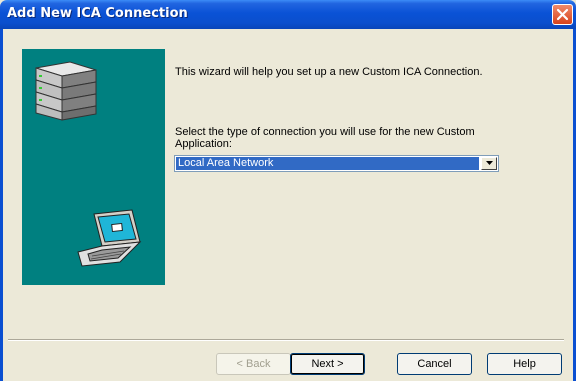 The image size is (576, 381). What do you see at coordinates (434, 364) in the screenshot?
I see `cancel-button: Cancel` at bounding box center [434, 364].